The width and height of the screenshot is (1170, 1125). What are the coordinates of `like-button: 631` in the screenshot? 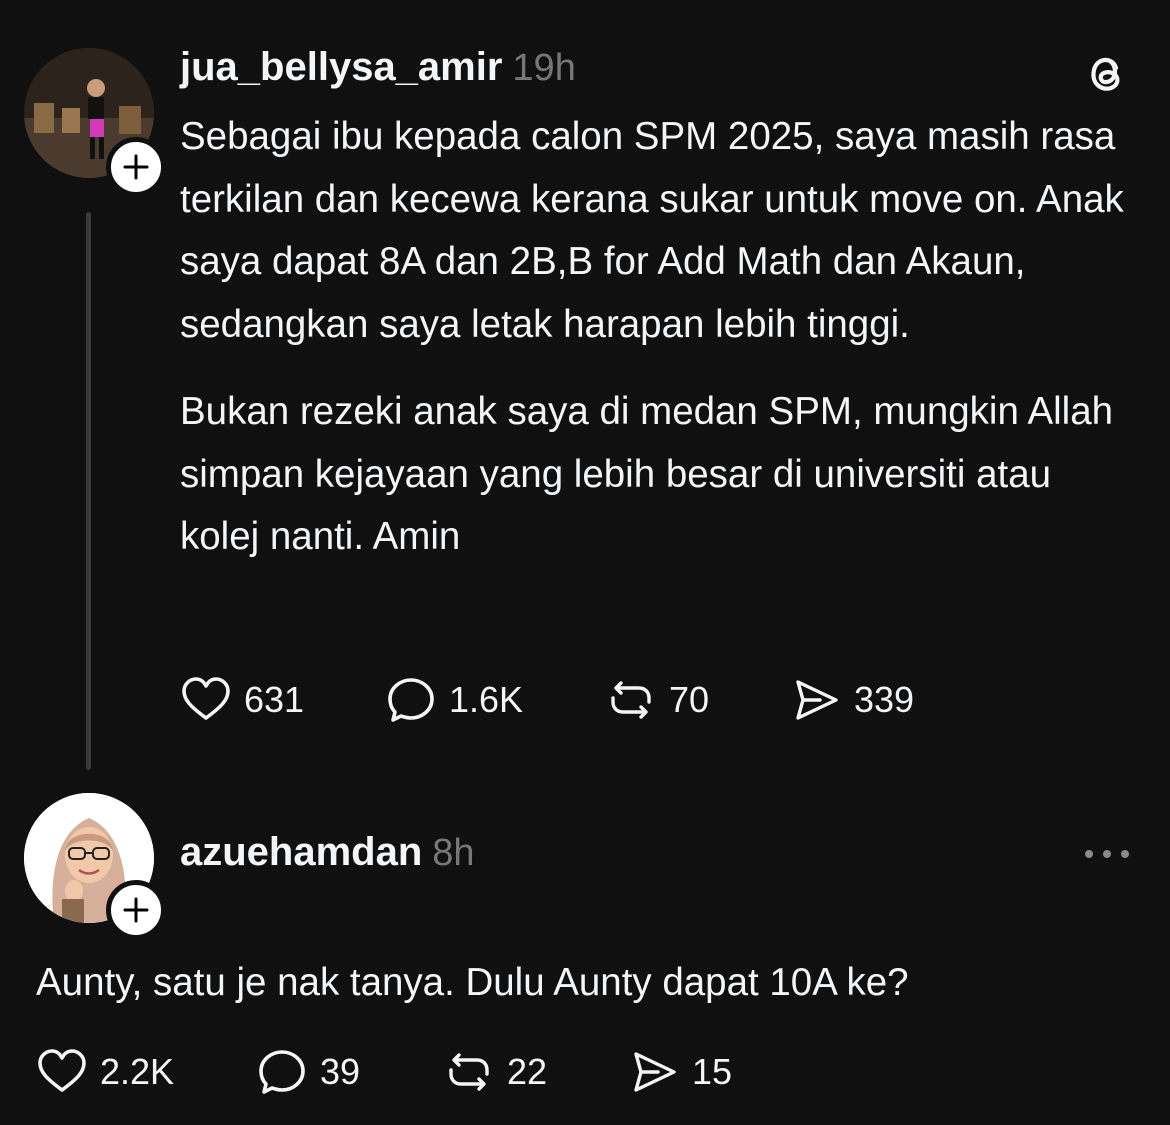 It's located at (282, 700).